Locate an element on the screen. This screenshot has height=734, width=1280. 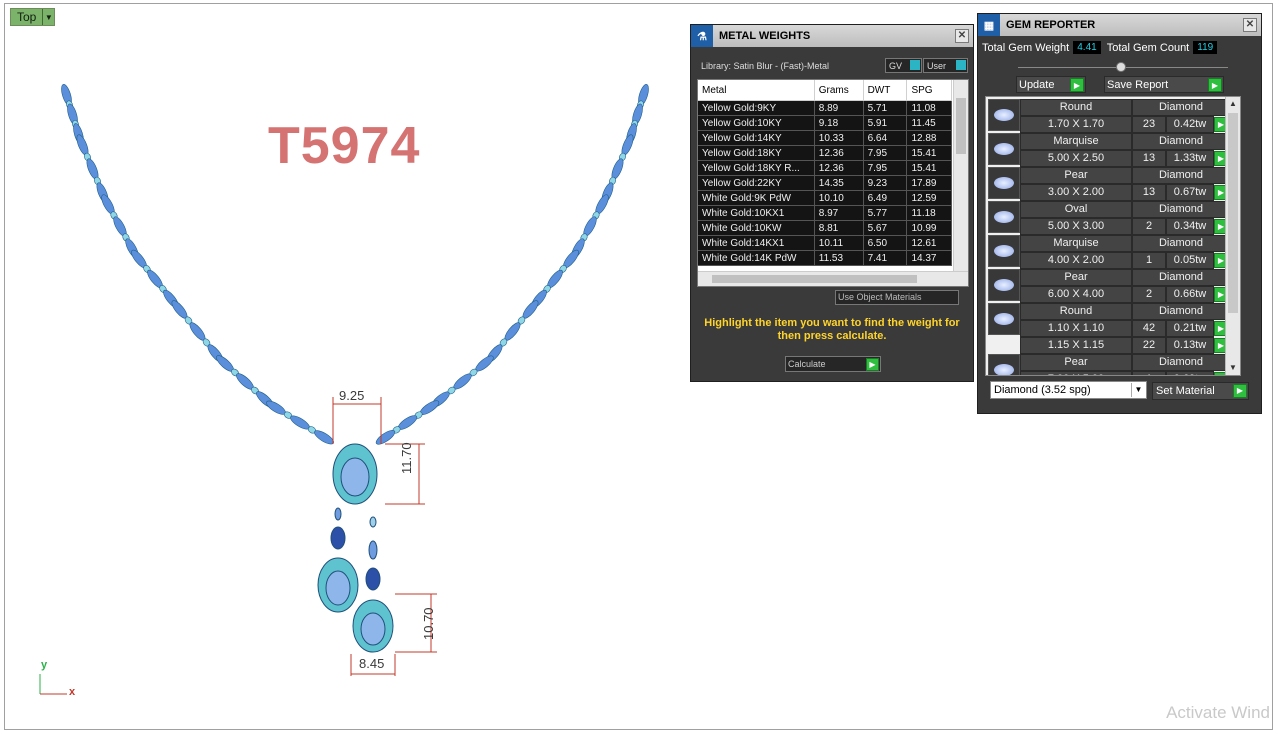
table-cell: 5.77 is located at coordinates (885, 213).